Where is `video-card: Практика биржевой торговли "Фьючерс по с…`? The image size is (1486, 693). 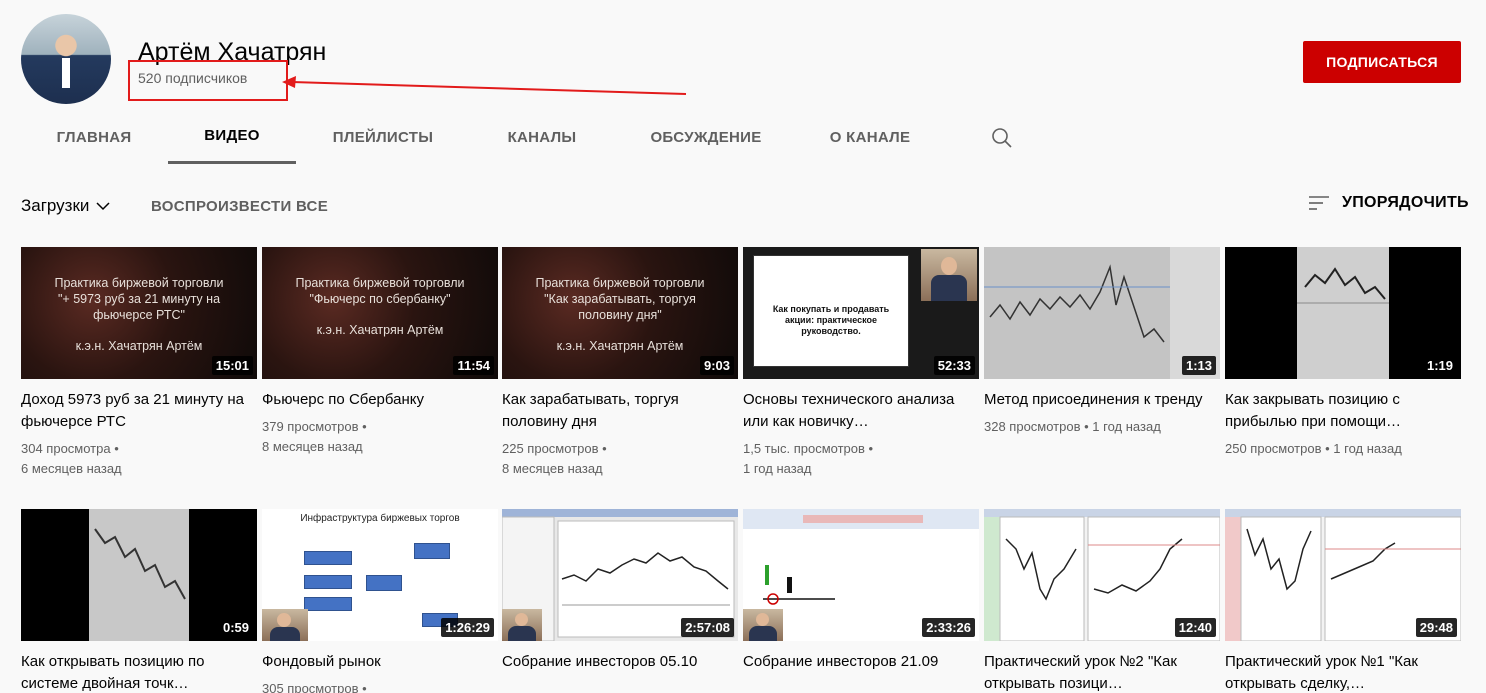 video-card: Практика биржевой торговли "Фьючерс по с… is located at coordinates (380, 352).